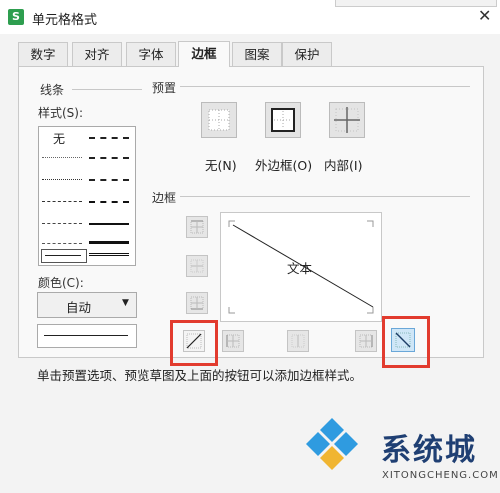 The width and height of the screenshot is (500, 493). What do you see at coordinates (52, 90) in the screenshot?
I see `line-group-label: 线条` at bounding box center [52, 90].